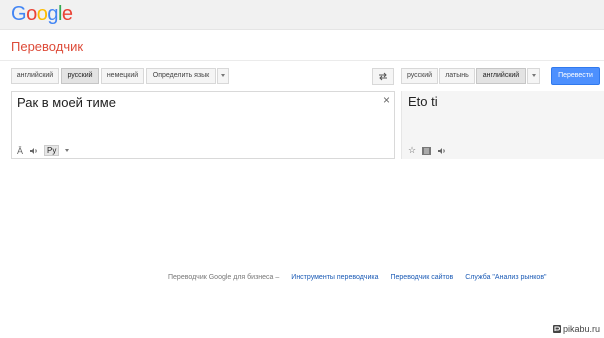  Describe the element at coordinates (581, 329) in the screenshot. I see `watermark-text: pikabu.ru` at that location.